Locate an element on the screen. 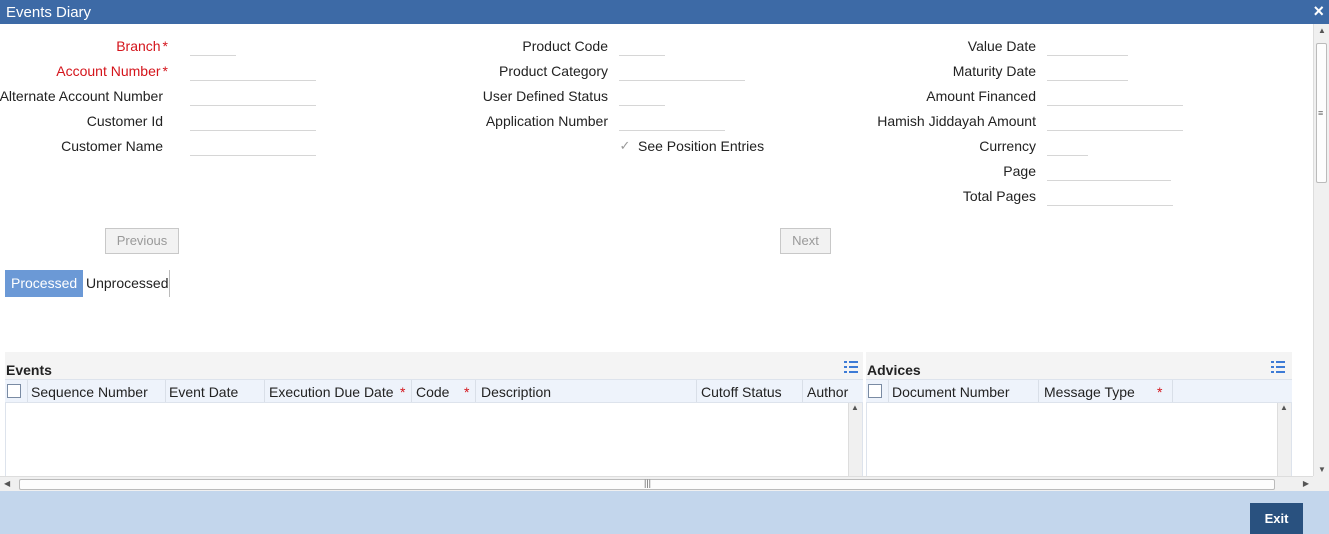 The width and height of the screenshot is (1329, 534). events-title: Events is located at coordinates (29, 370).